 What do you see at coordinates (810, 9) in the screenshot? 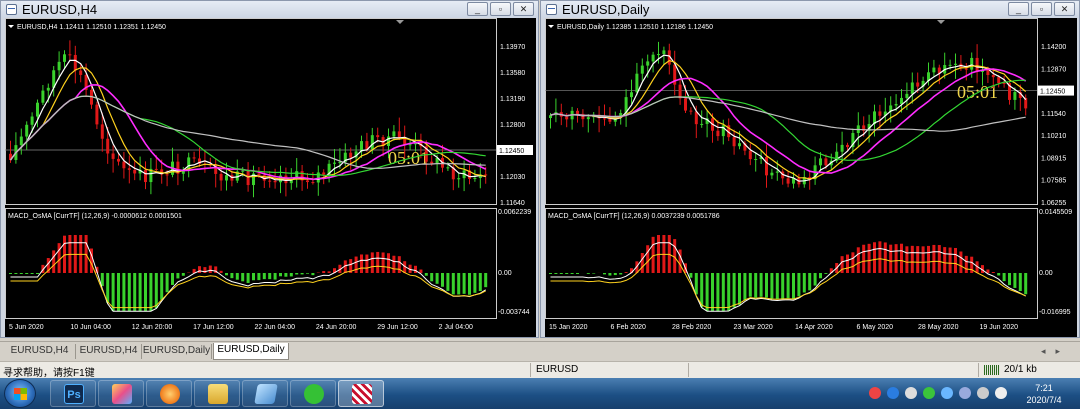
I see `window-titlebar: EURUSD,Daily _ ▫ ✕` at bounding box center [810, 9].